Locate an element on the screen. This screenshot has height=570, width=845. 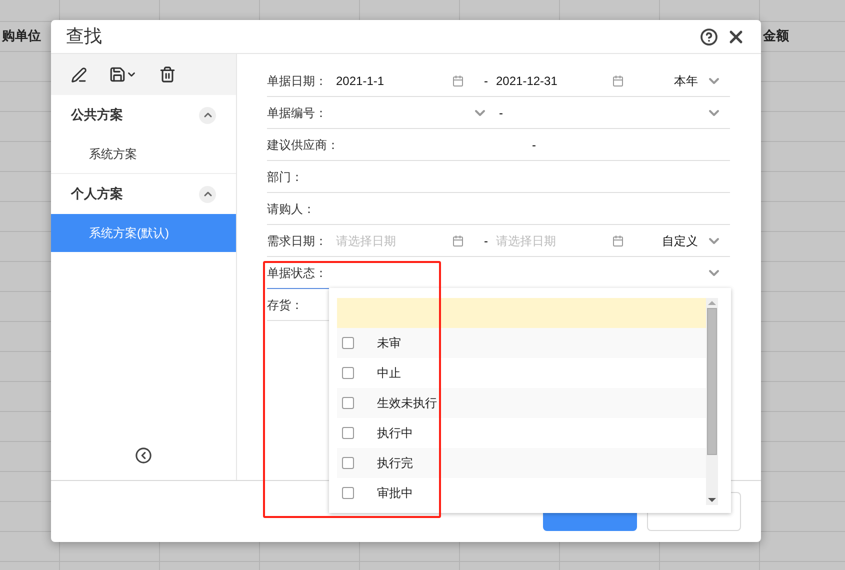
date-value: 2021-12-31 is located at coordinates (527, 81).